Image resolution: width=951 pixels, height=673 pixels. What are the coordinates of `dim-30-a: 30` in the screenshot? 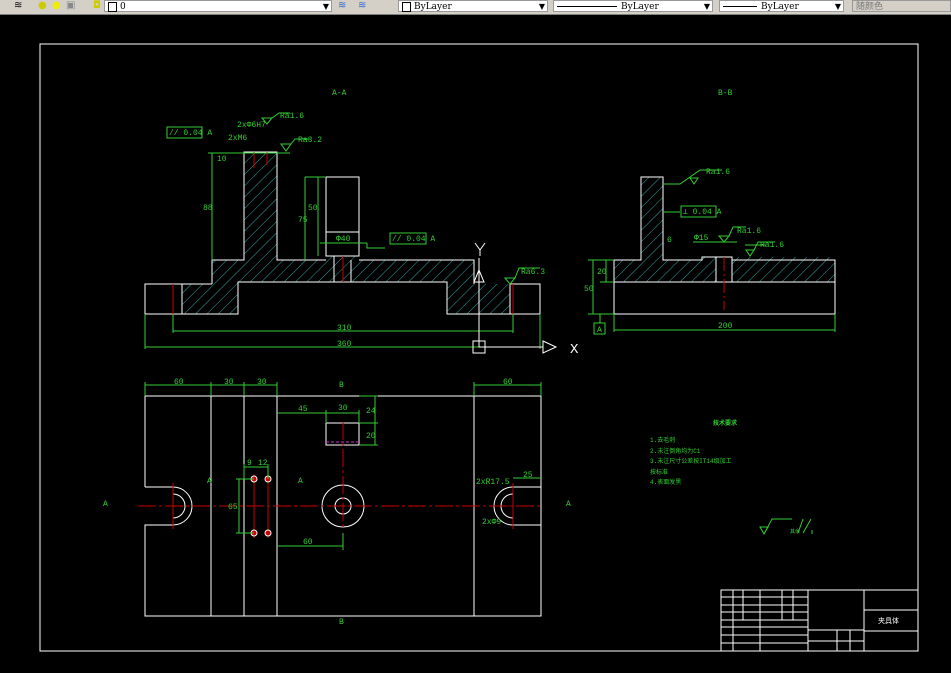 It's located at (229, 382).